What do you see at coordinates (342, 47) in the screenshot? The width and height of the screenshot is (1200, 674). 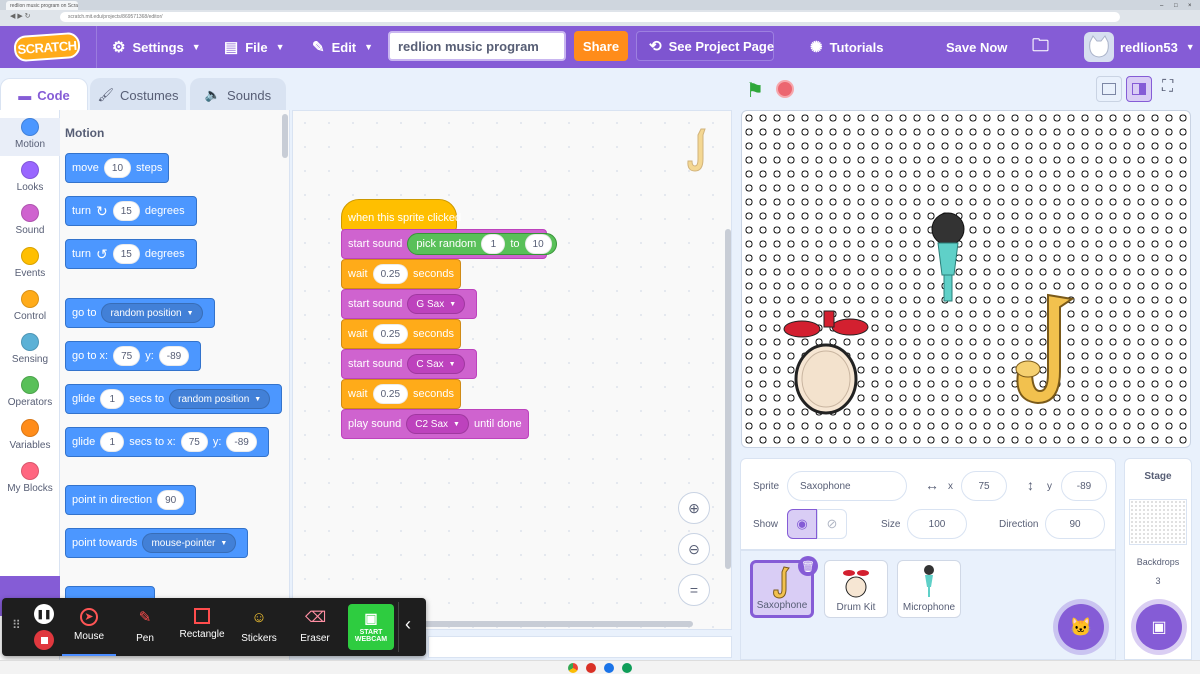 I see `edit-menu: ✎ Edit ▼` at bounding box center [342, 47].